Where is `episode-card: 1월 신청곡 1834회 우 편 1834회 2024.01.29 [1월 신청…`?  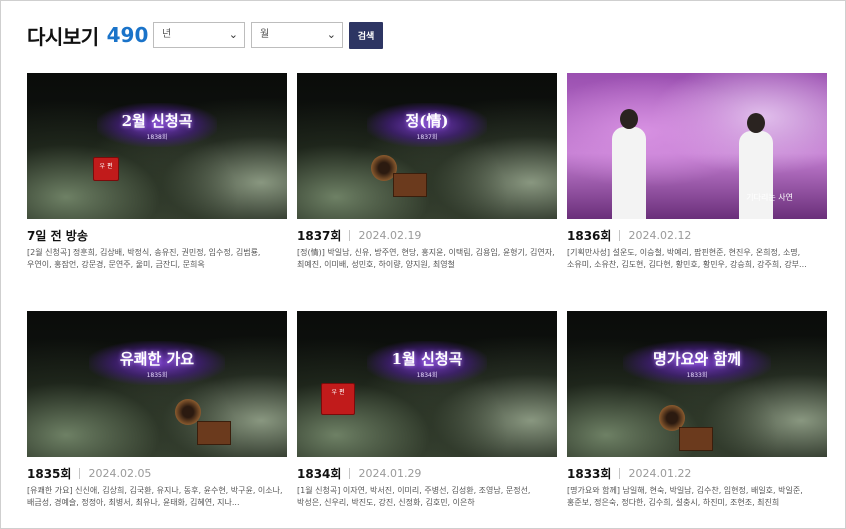
episode-card: 1월 신청곡 1834회 우 편 1834회 2024.01.29 [1월 신청… is located at coordinates (427, 410).